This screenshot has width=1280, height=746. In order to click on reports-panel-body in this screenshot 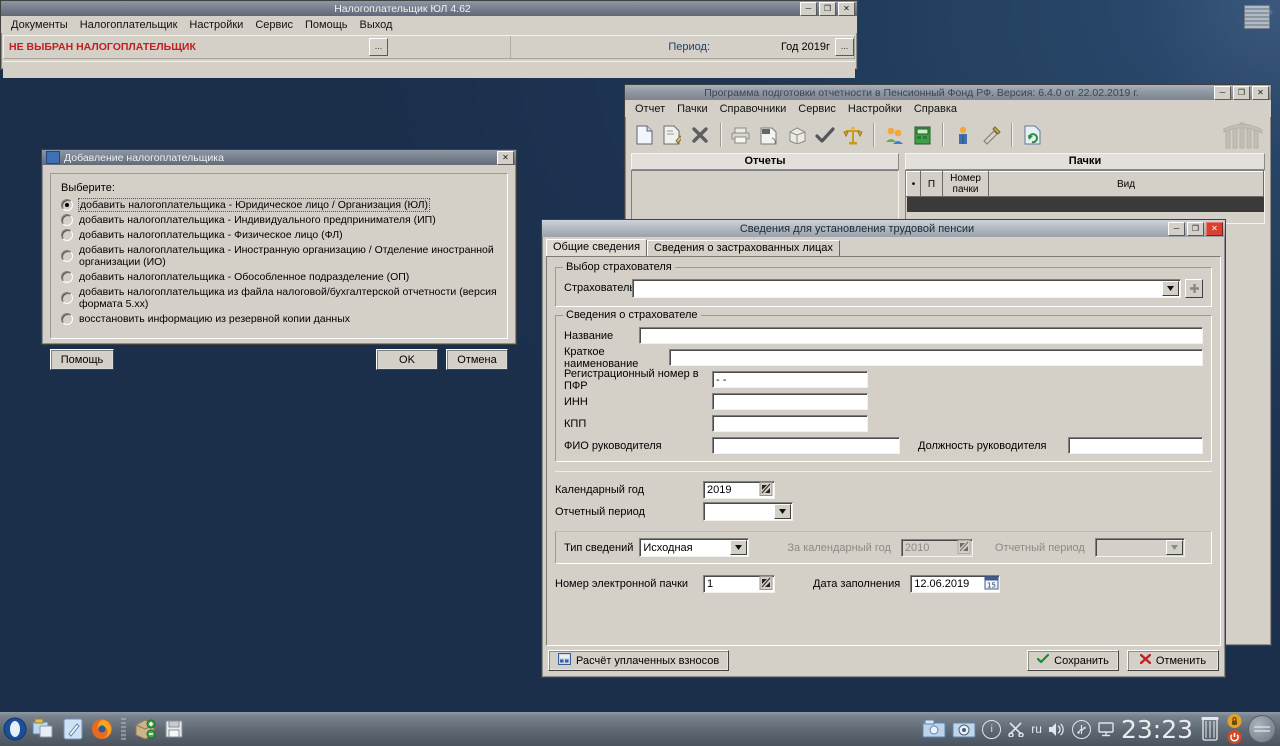, I will do `click(765, 197)`.